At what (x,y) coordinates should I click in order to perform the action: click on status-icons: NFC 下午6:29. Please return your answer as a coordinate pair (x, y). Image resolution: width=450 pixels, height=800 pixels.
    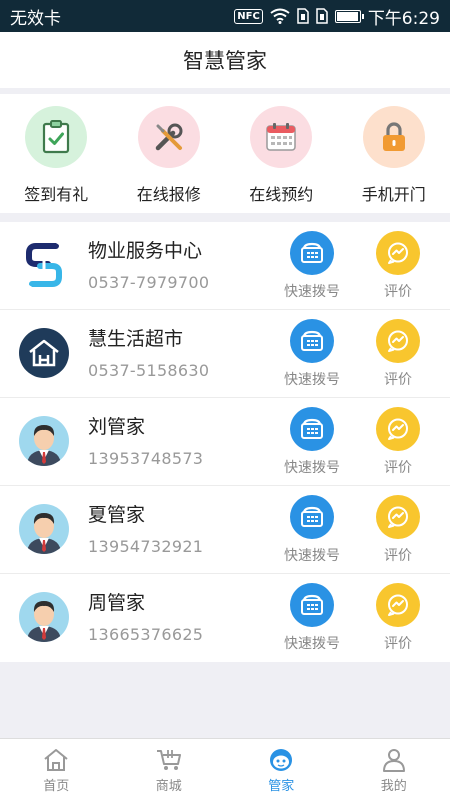
    Looking at the image, I should click on (337, 16).